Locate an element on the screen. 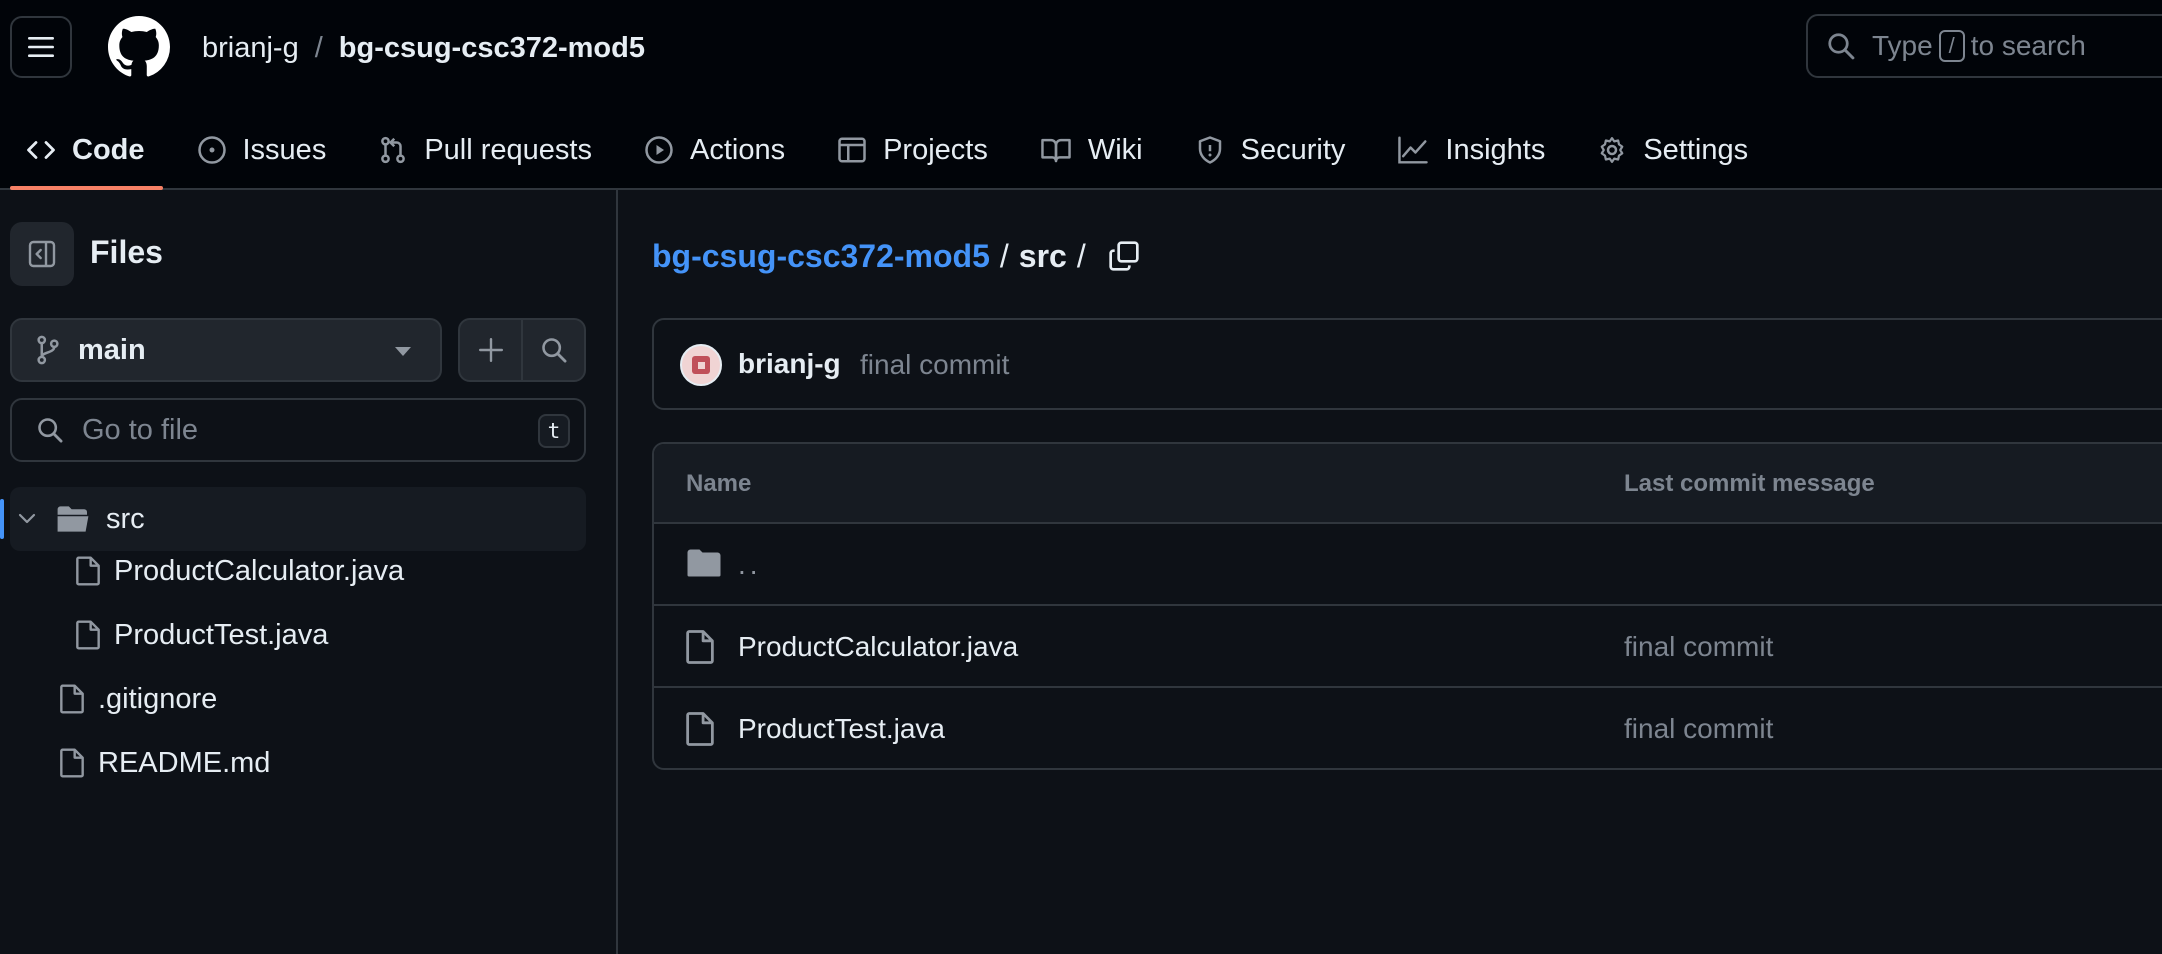 The width and height of the screenshot is (2162, 954). go-to-file-shortcut: t is located at coordinates (554, 431).